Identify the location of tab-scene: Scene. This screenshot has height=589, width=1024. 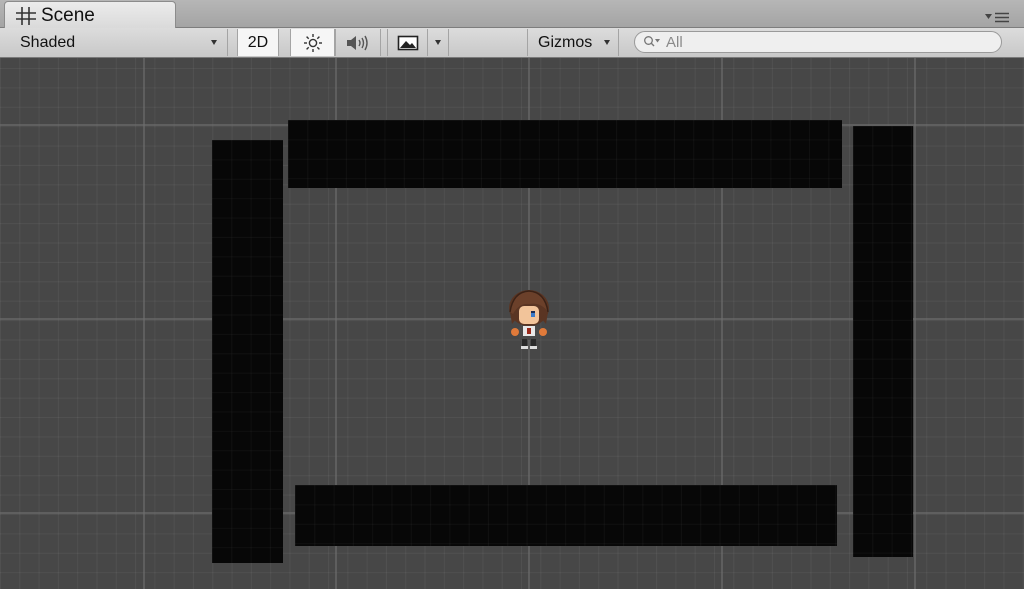
(90, 15).